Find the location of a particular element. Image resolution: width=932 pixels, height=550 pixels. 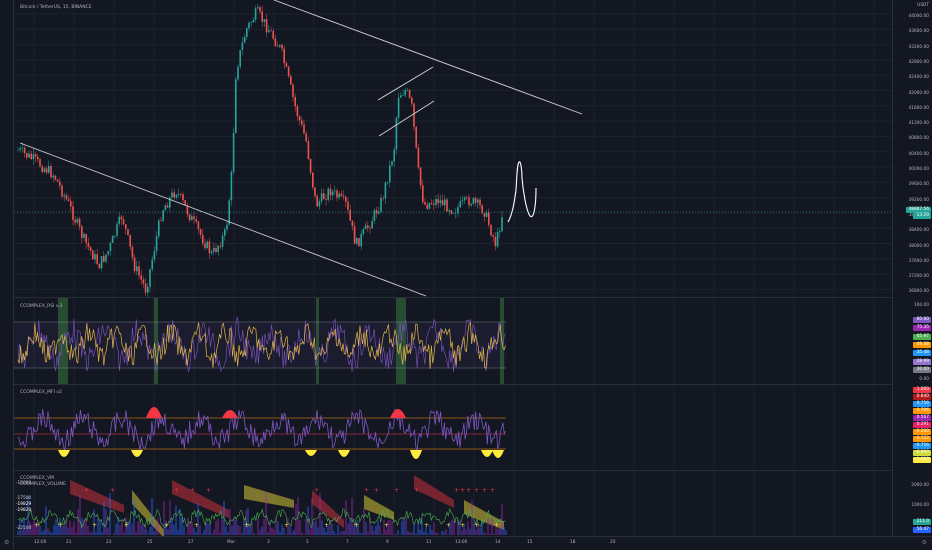

rsi-indicator-title: CCOMPLEX_RSI v.2 is located at coordinates (41, 306).